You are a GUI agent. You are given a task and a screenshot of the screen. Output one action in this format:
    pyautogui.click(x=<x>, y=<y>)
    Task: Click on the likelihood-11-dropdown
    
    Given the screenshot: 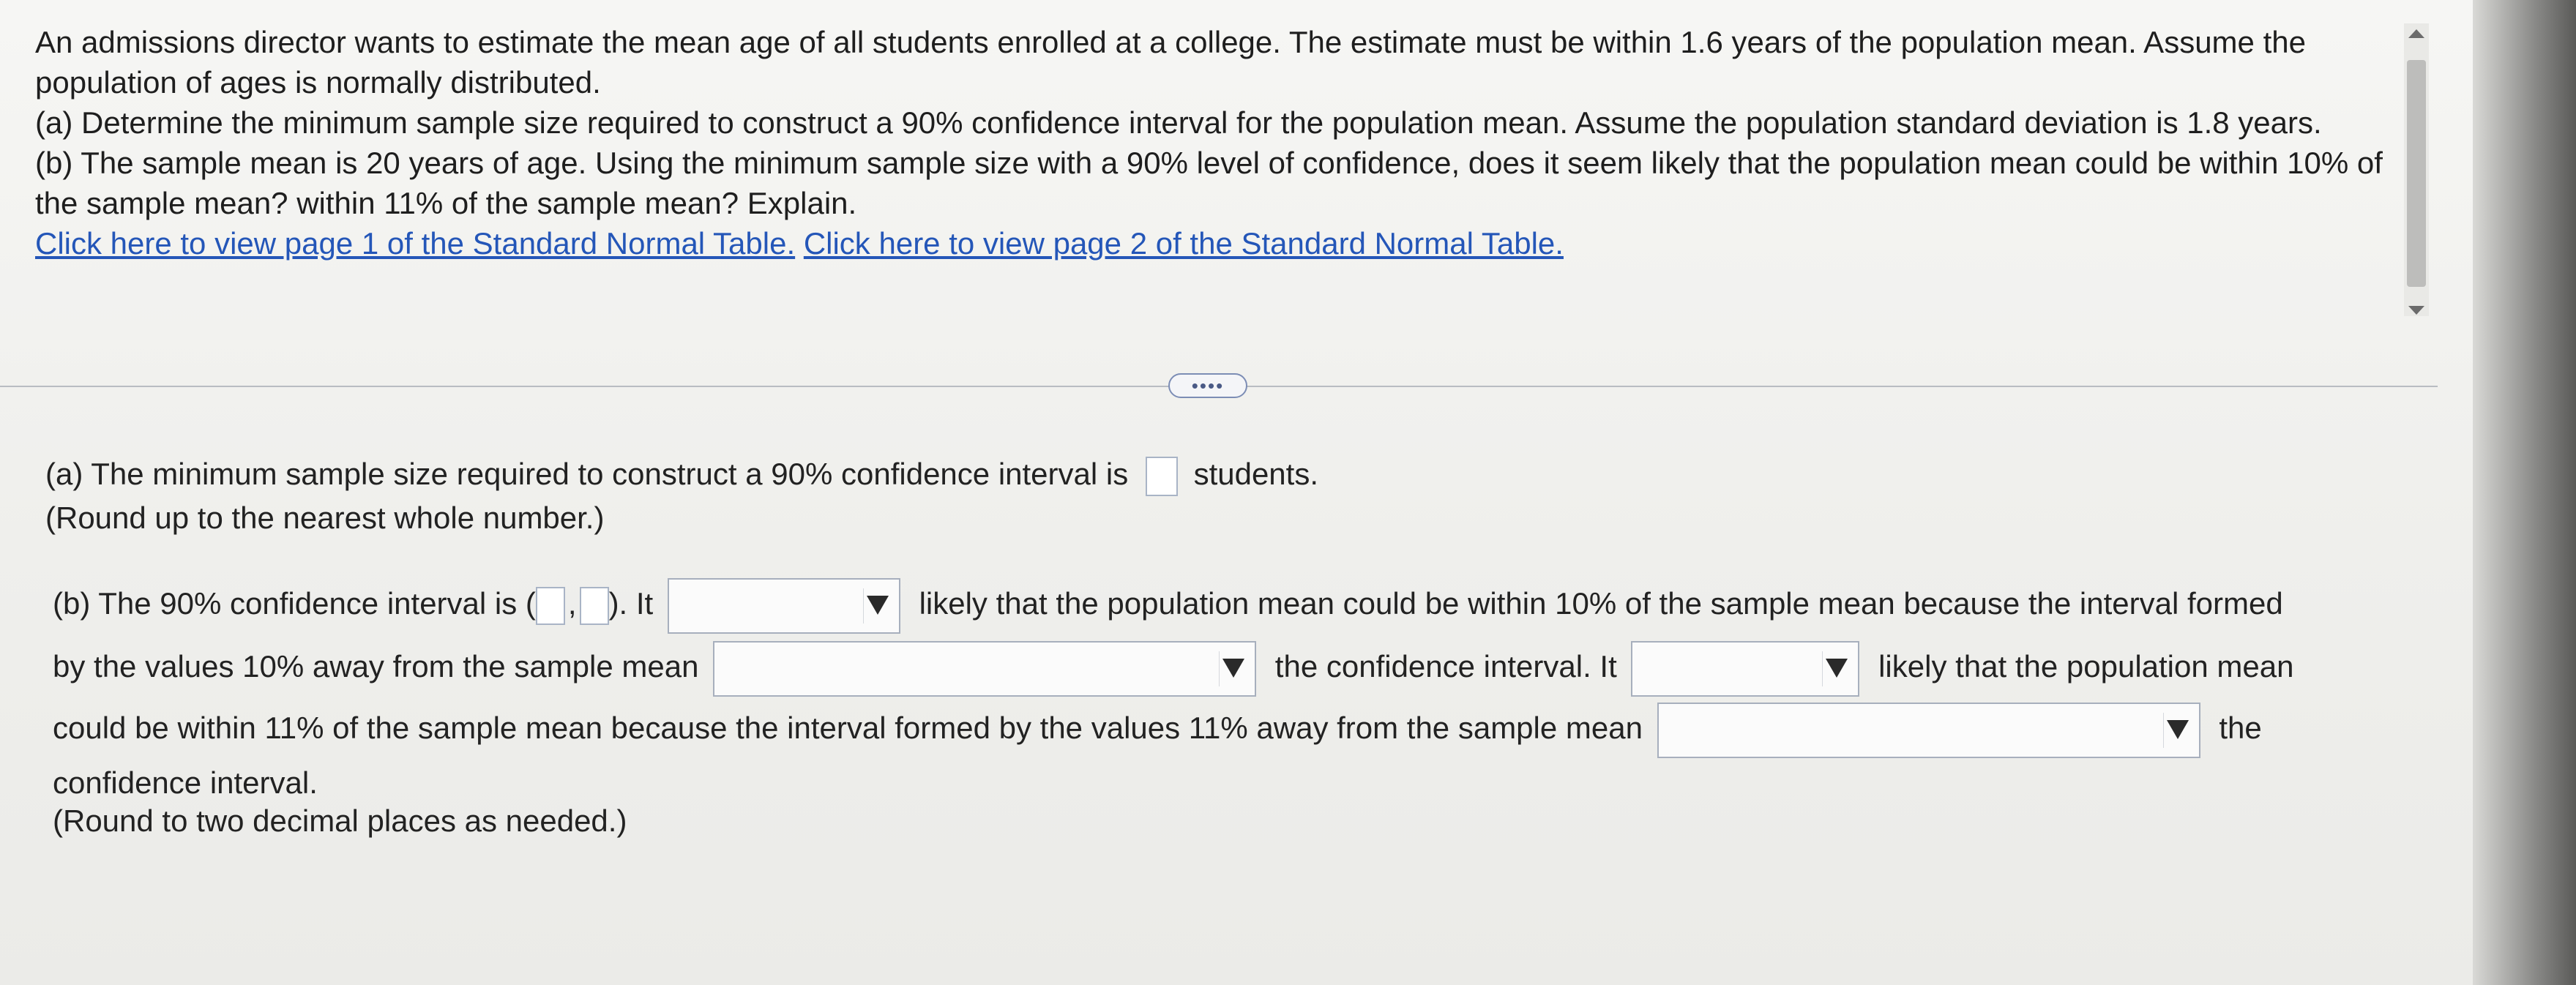 What is the action you would take?
    pyautogui.click(x=1745, y=669)
    